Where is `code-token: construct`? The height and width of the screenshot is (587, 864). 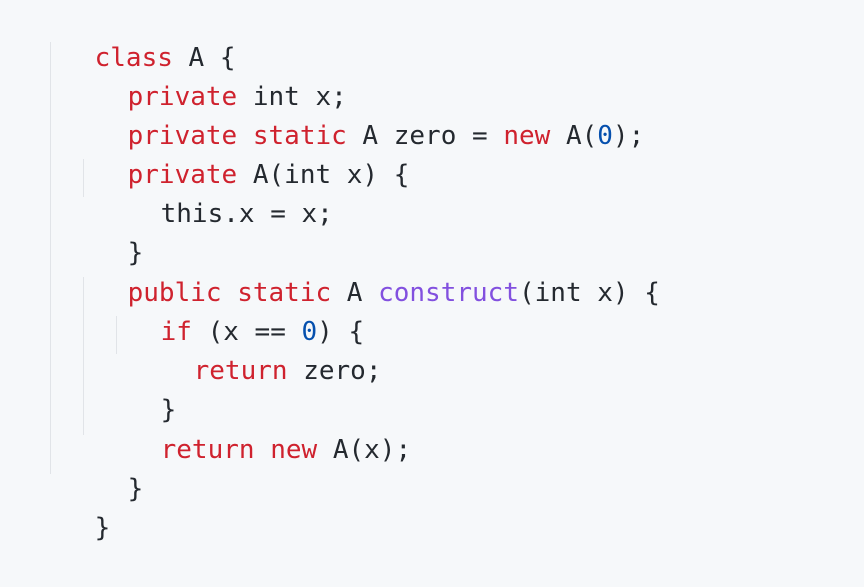 code-token: construct is located at coordinates (448, 293).